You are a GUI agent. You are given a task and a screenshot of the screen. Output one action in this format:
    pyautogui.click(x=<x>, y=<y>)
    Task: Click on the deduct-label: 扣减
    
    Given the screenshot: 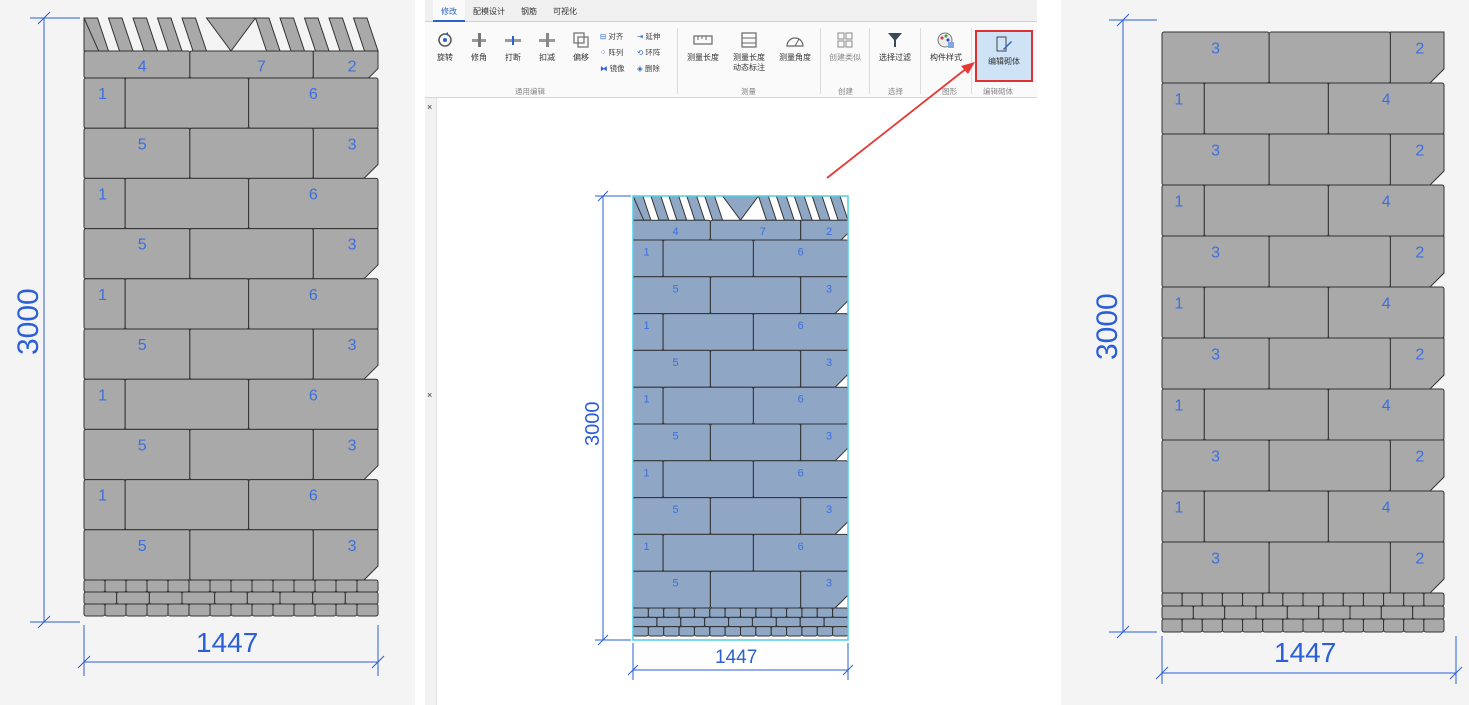 What is the action you would take?
    pyautogui.click(x=547, y=57)
    